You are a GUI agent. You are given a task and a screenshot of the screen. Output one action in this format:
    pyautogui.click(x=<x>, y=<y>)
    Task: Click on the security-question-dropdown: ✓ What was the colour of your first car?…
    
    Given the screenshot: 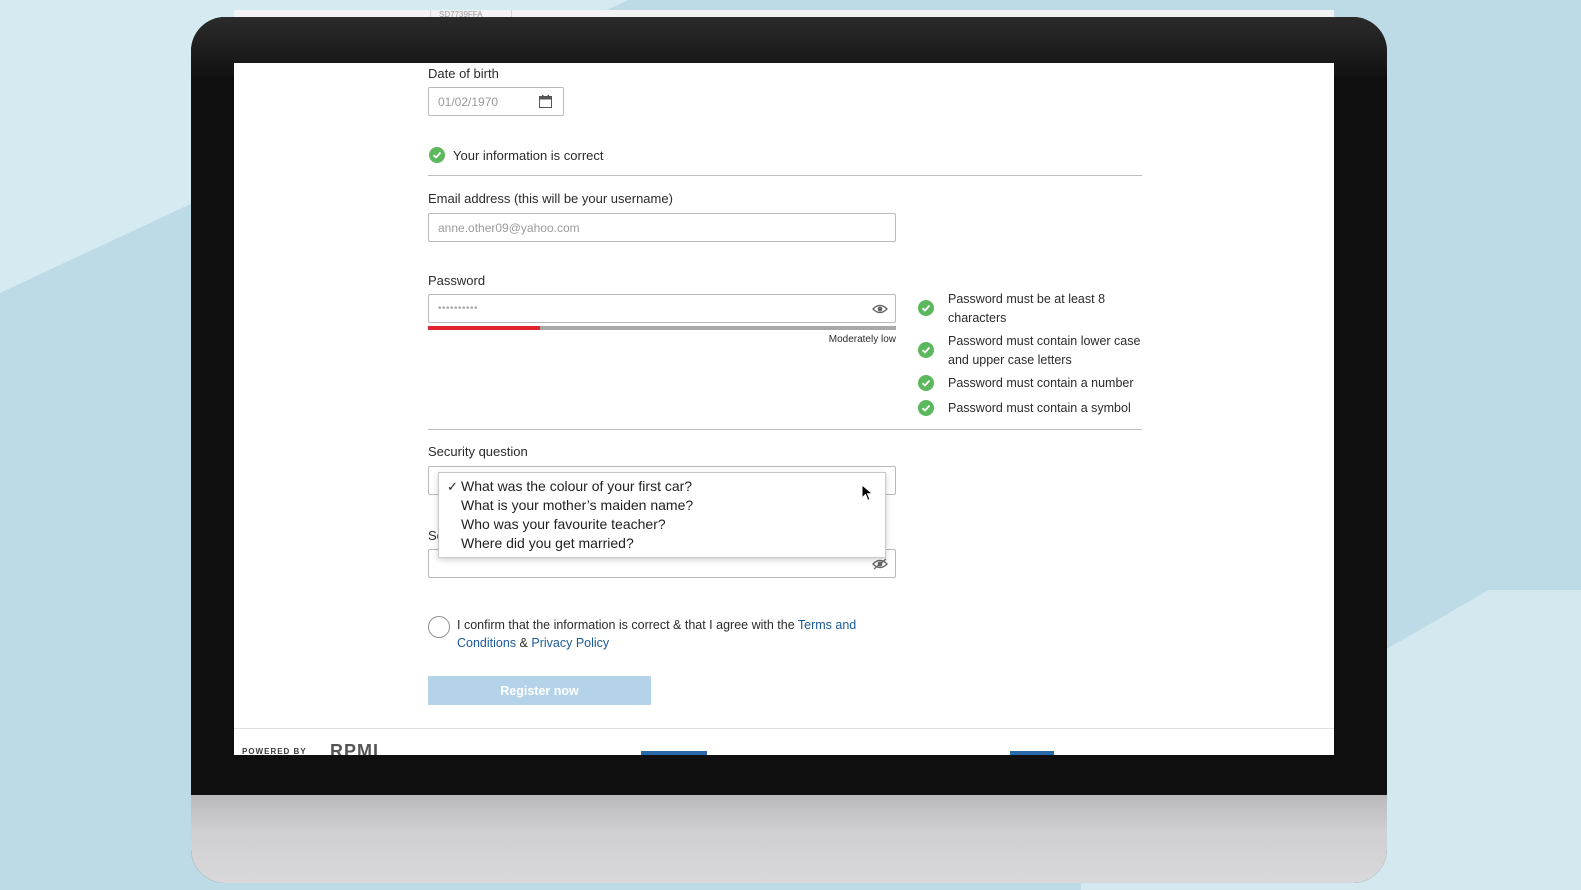 What is the action you would take?
    pyautogui.click(x=662, y=515)
    